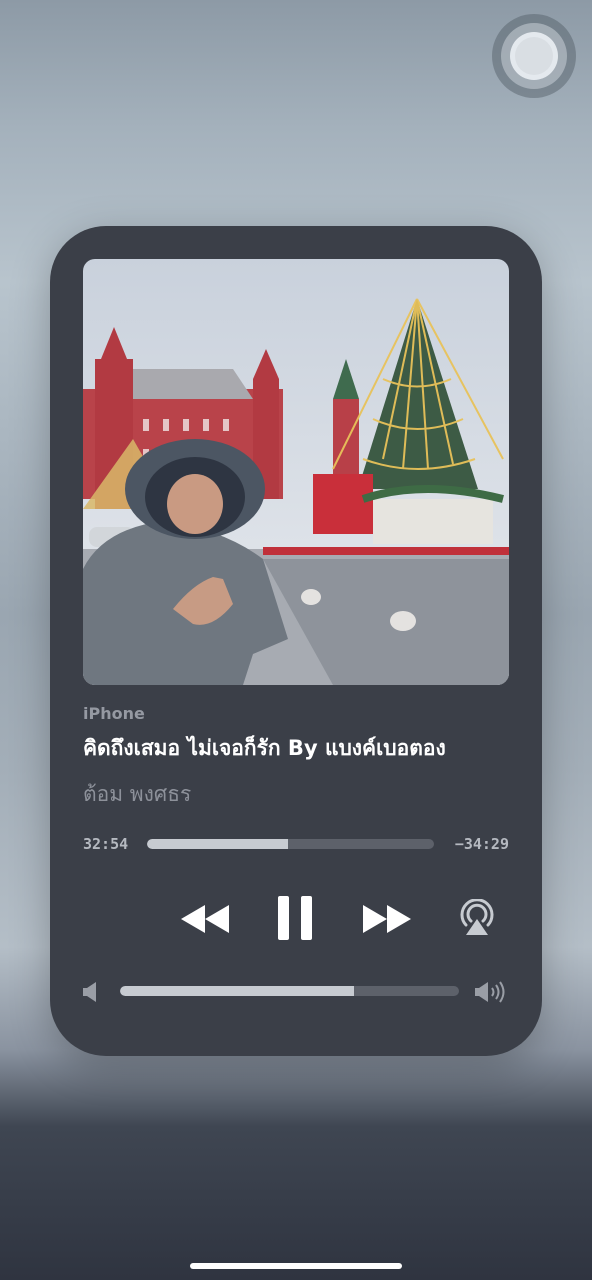 This screenshot has height=1280, width=592. I want to click on volume-slider, so click(289, 991).